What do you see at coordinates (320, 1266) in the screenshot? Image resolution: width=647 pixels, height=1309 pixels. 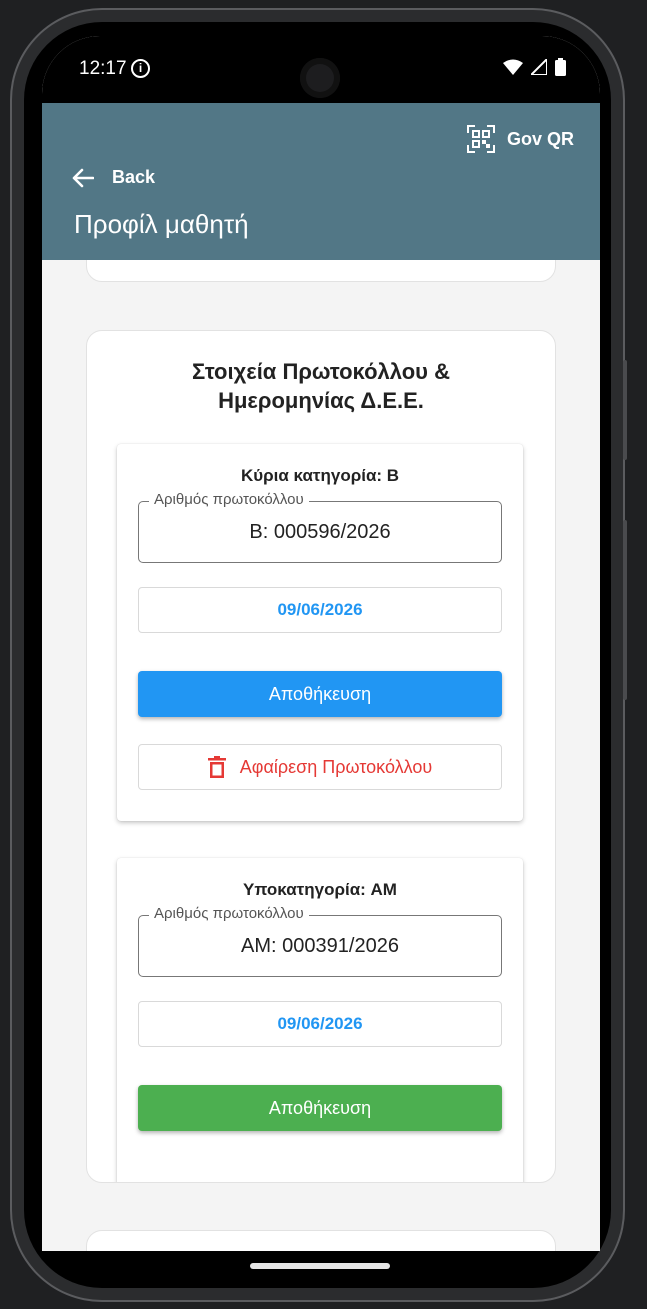 I see `home-indicator` at bounding box center [320, 1266].